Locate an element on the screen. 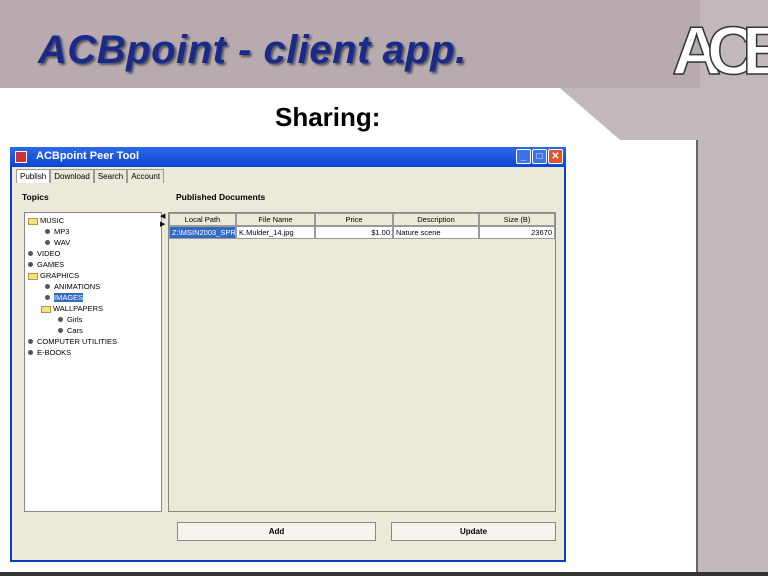 This screenshot has width=768, height=576. slide-subtitle: Sharing: is located at coordinates (328, 117).